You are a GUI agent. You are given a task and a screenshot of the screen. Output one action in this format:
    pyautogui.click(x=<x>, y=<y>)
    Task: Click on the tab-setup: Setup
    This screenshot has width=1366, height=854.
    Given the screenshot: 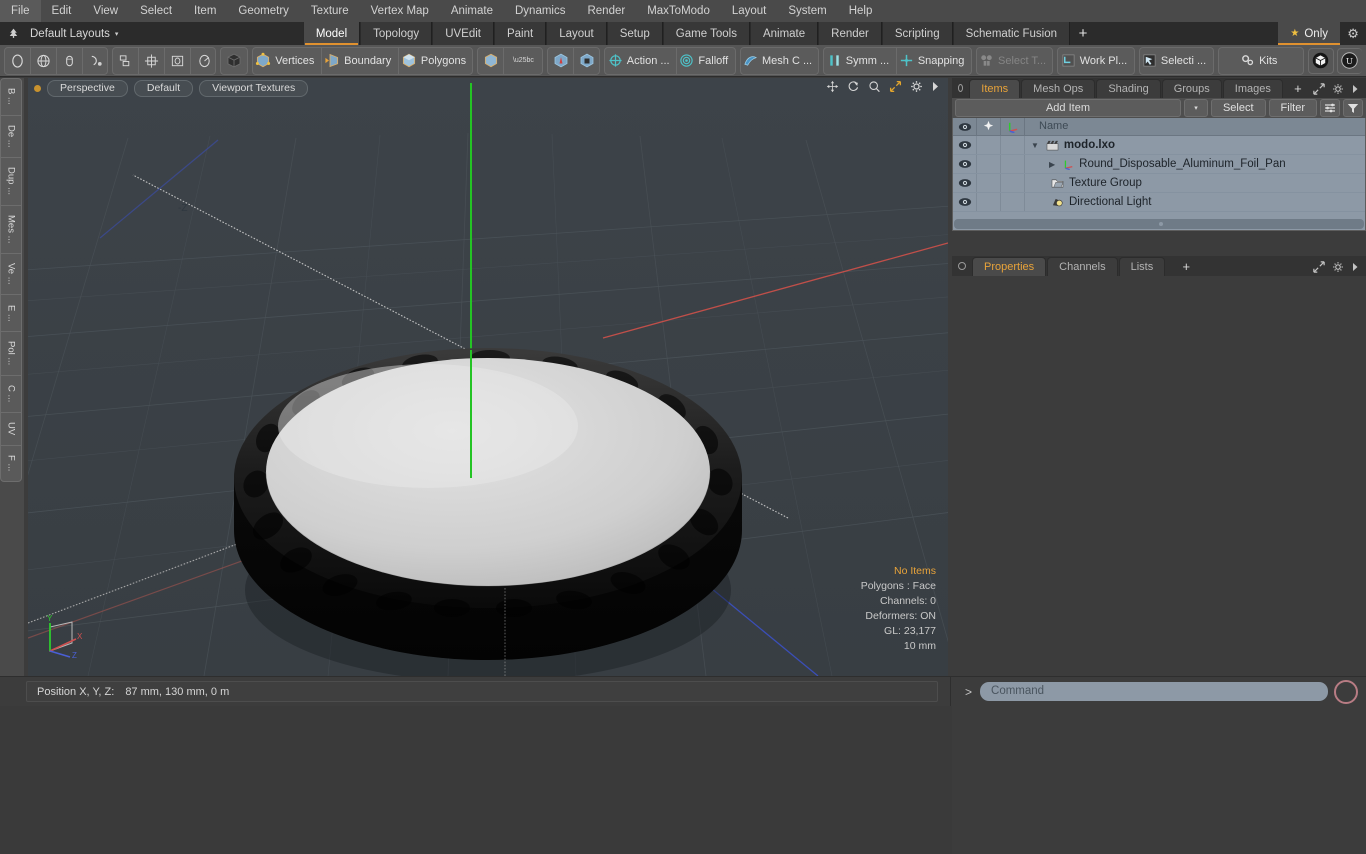 What is the action you would take?
    pyautogui.click(x=634, y=33)
    